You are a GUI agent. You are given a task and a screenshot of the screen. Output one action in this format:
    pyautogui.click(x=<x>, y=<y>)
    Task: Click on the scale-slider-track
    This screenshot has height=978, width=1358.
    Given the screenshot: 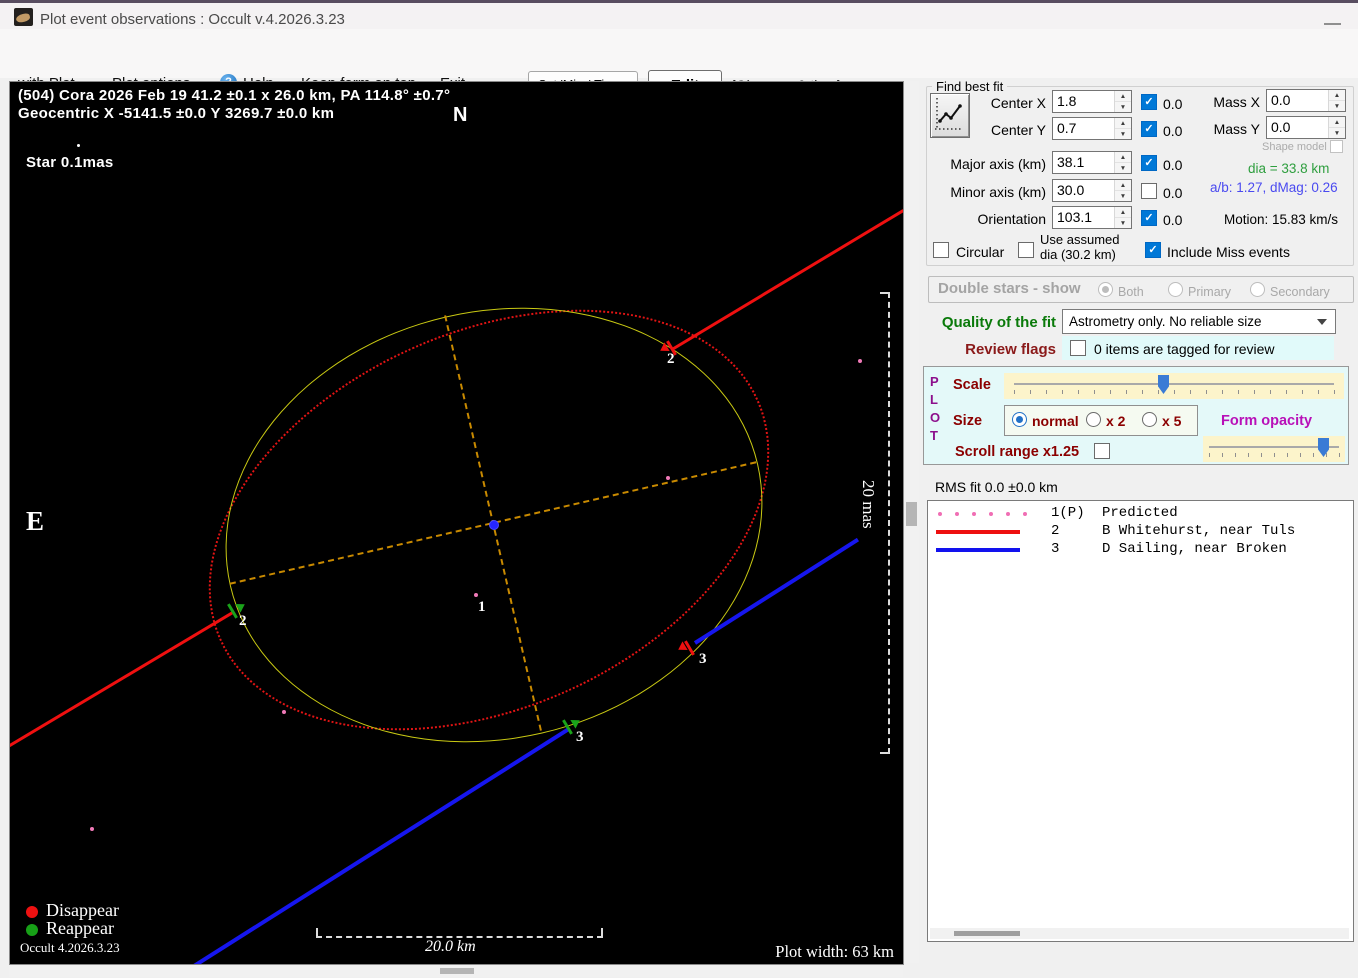 What is the action you would take?
    pyautogui.click(x=1174, y=384)
    